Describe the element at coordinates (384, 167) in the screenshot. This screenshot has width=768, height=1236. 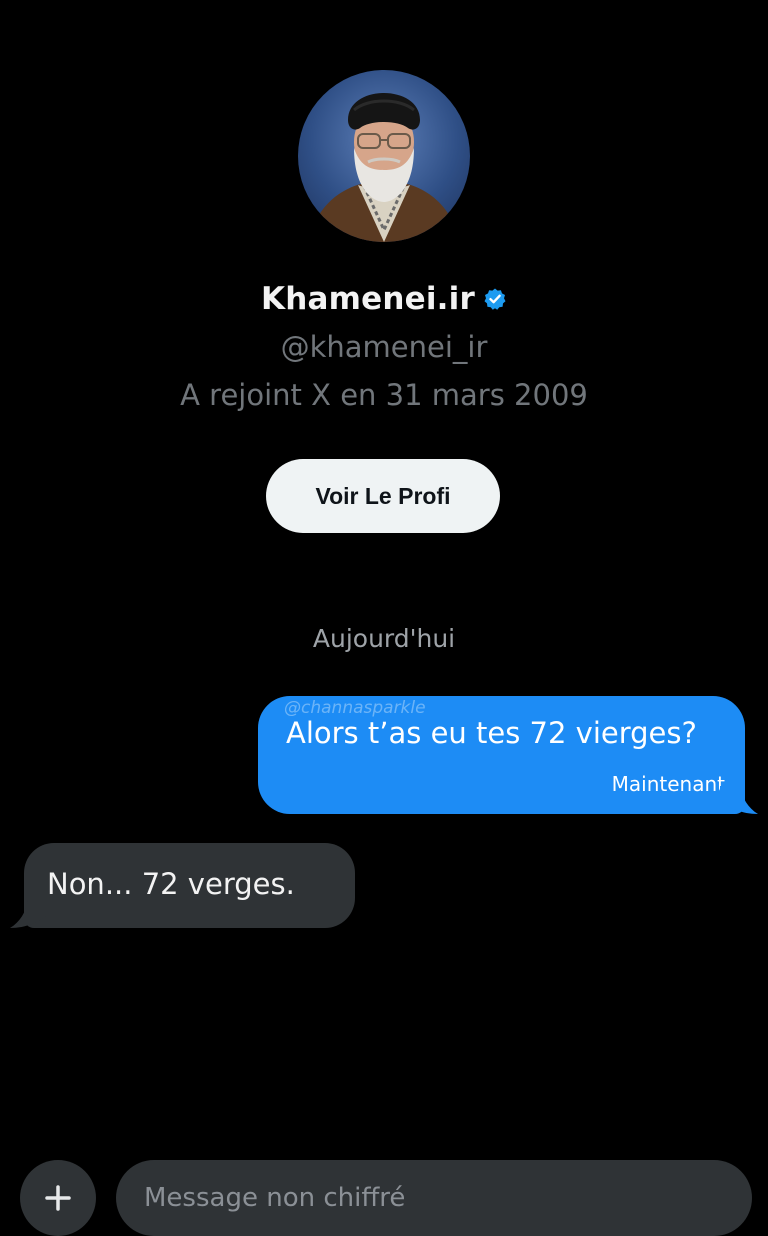
I see `avatar-portrait-icon` at that location.